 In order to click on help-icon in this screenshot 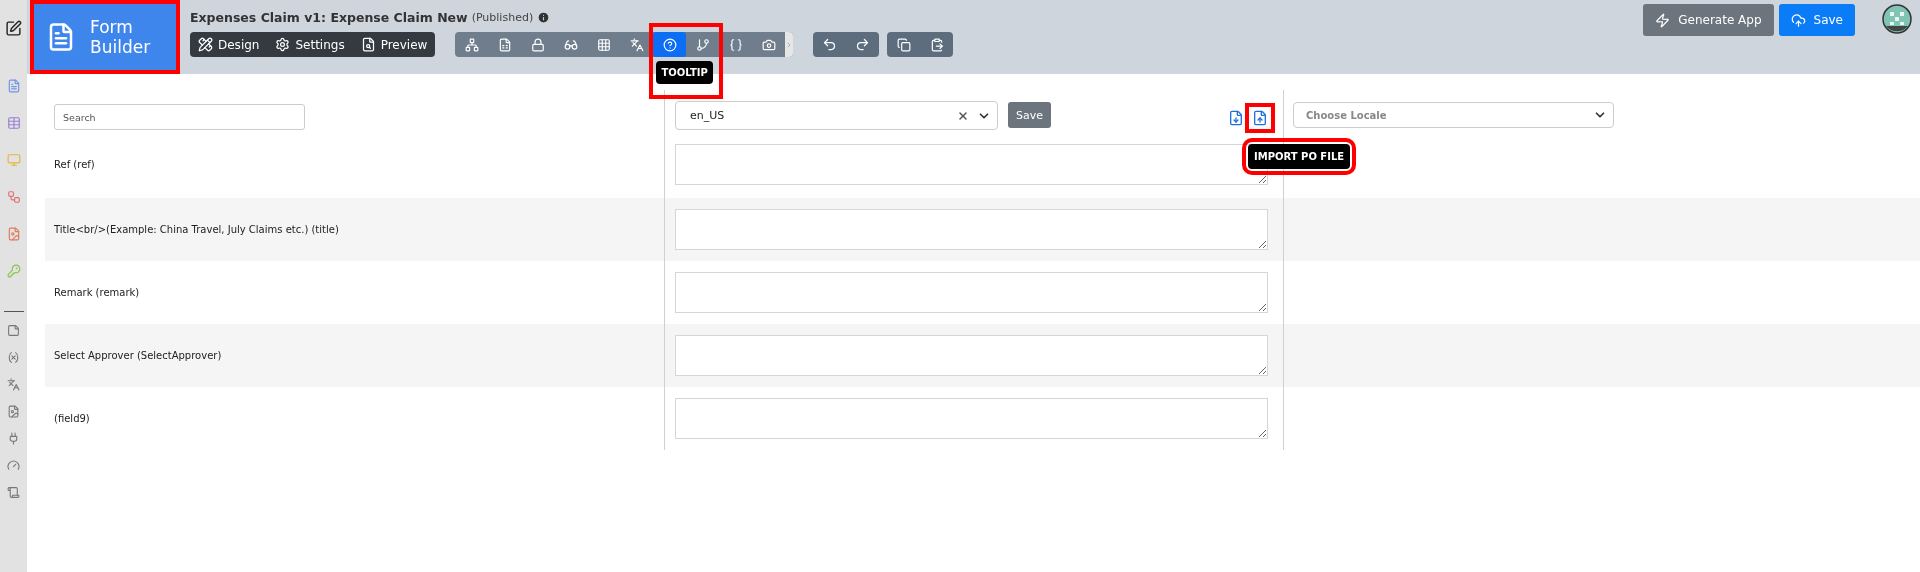, I will do `click(669, 44)`.